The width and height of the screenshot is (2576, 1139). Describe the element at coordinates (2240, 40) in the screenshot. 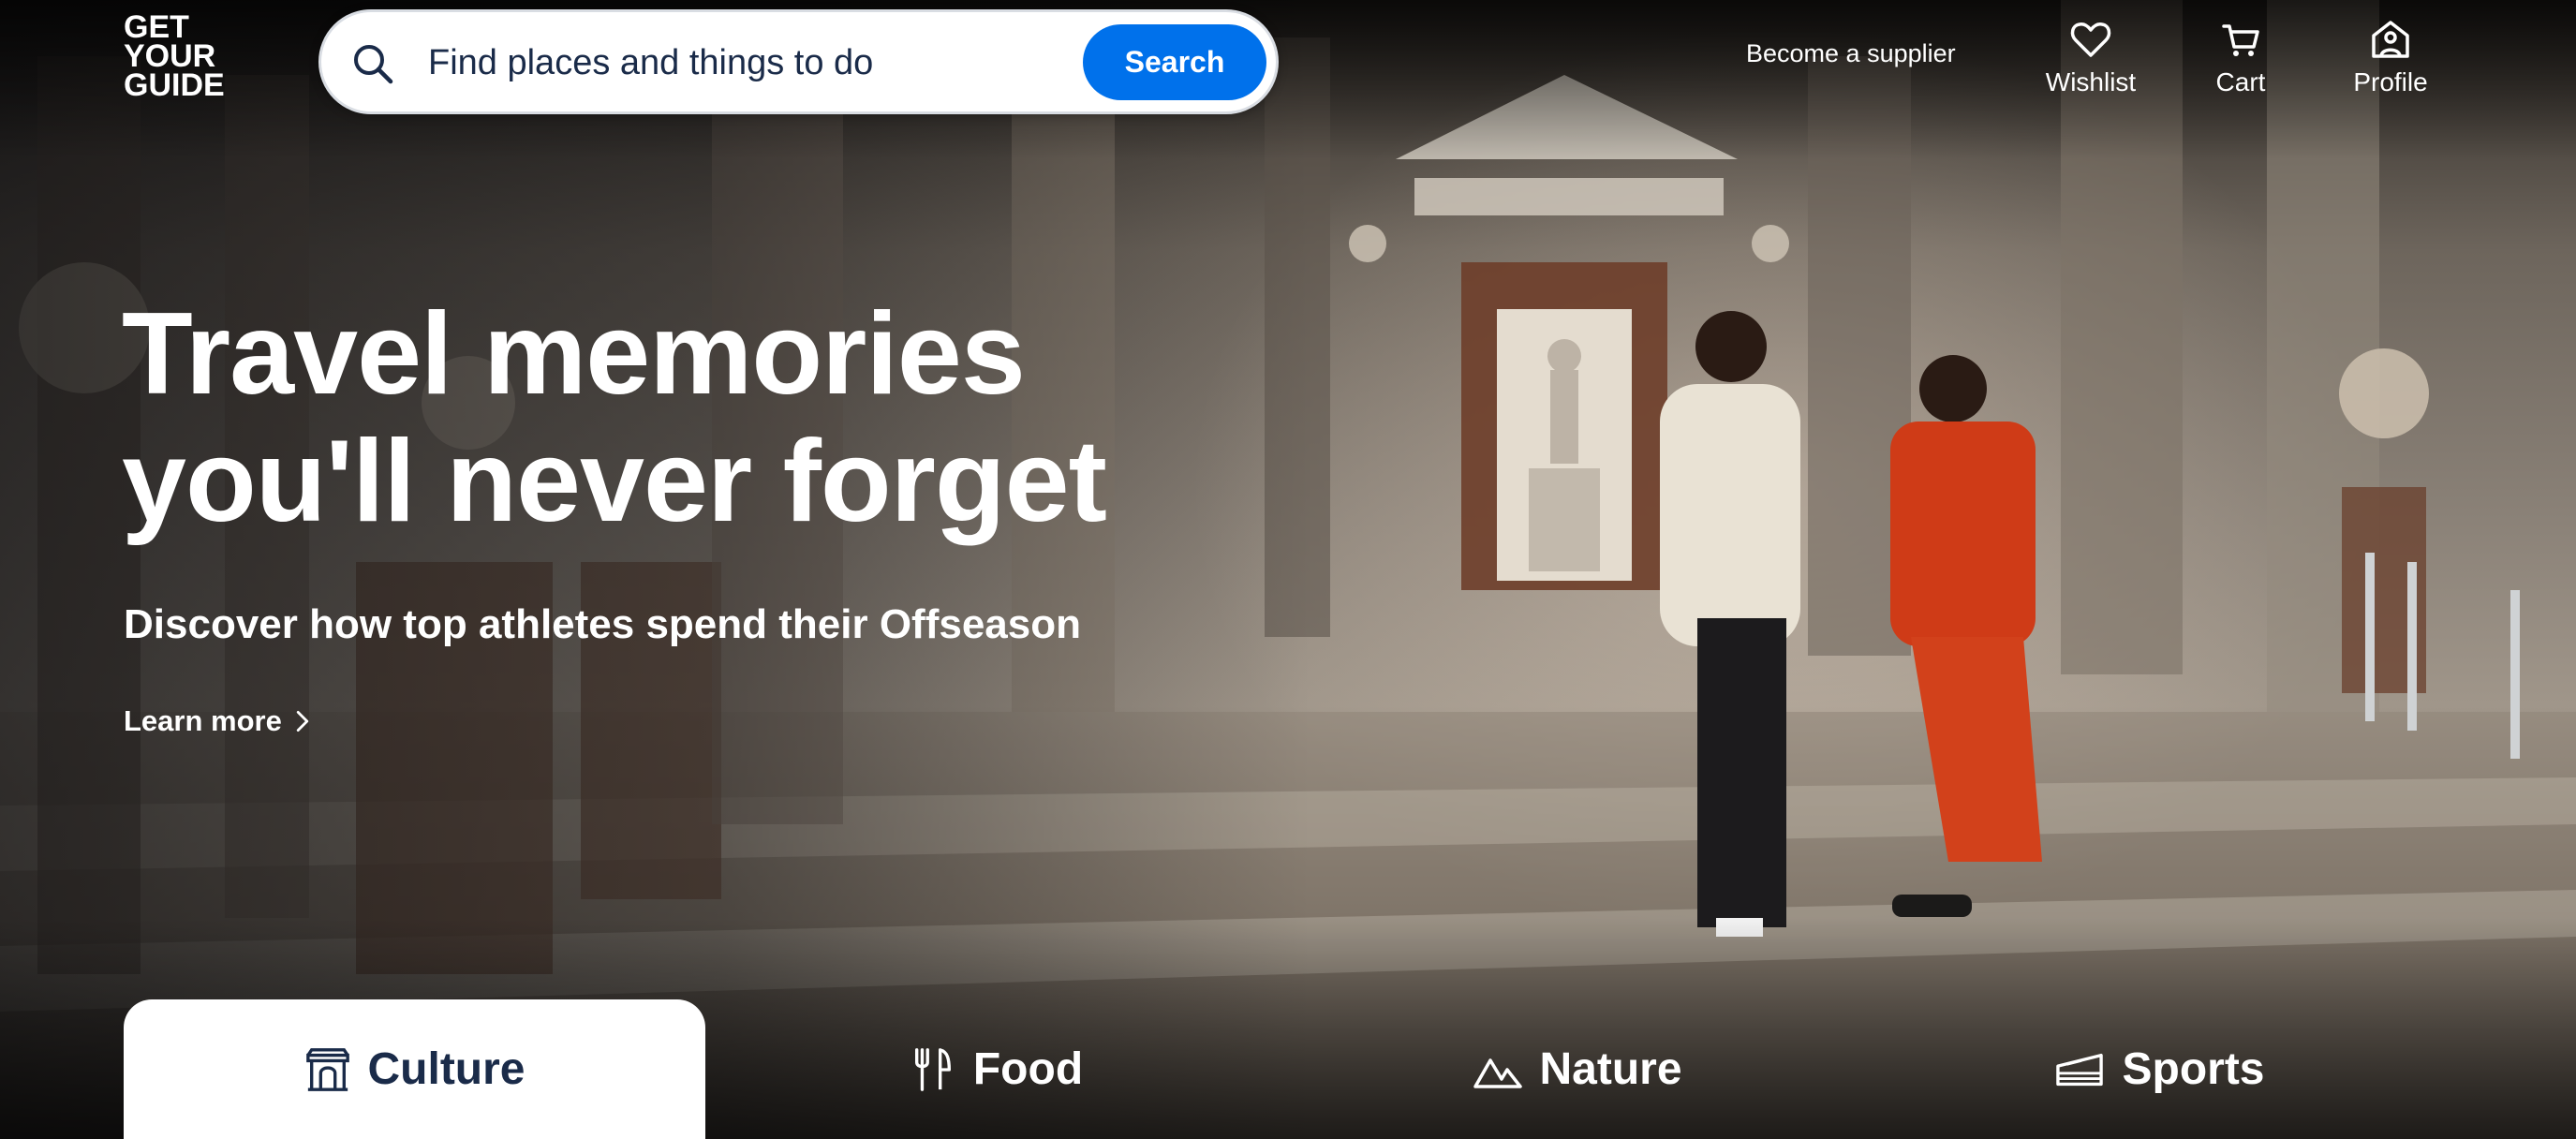

I see `cart-icon` at that location.